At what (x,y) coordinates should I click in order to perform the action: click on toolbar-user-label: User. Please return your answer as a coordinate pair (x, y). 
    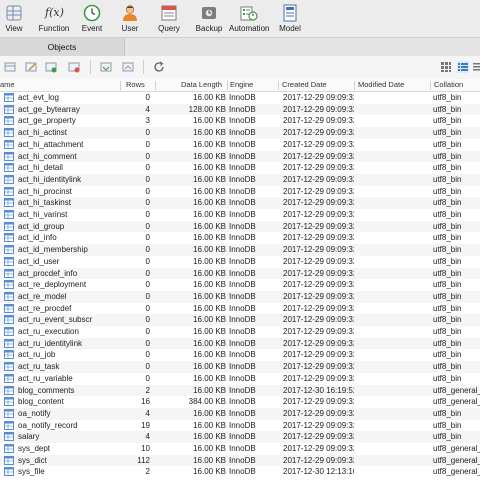
    Looking at the image, I should click on (130, 28).